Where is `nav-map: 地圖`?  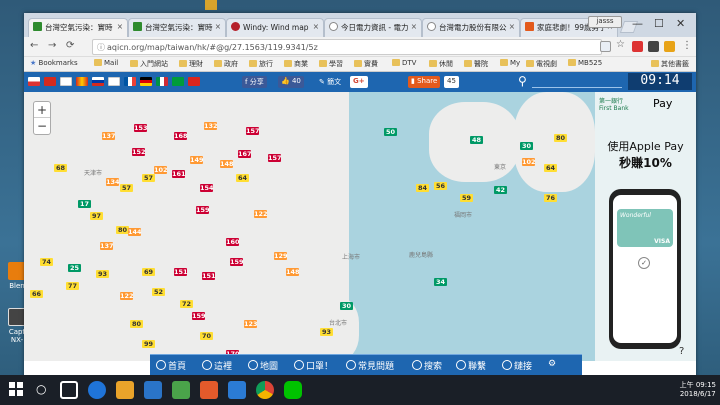 nav-map: 地圖 is located at coordinates (263, 365).